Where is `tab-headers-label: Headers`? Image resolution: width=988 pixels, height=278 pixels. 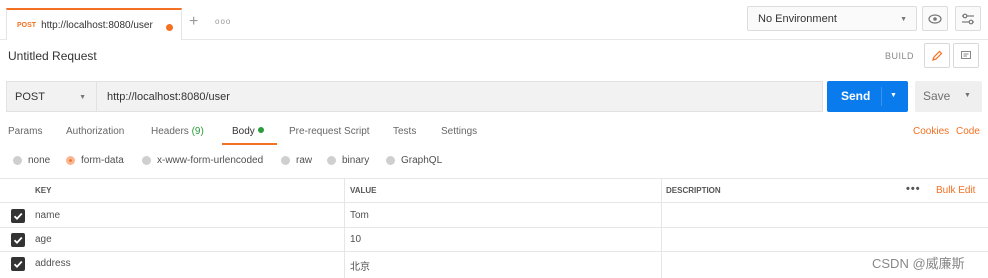
tab-headers-label: Headers is located at coordinates (170, 131).